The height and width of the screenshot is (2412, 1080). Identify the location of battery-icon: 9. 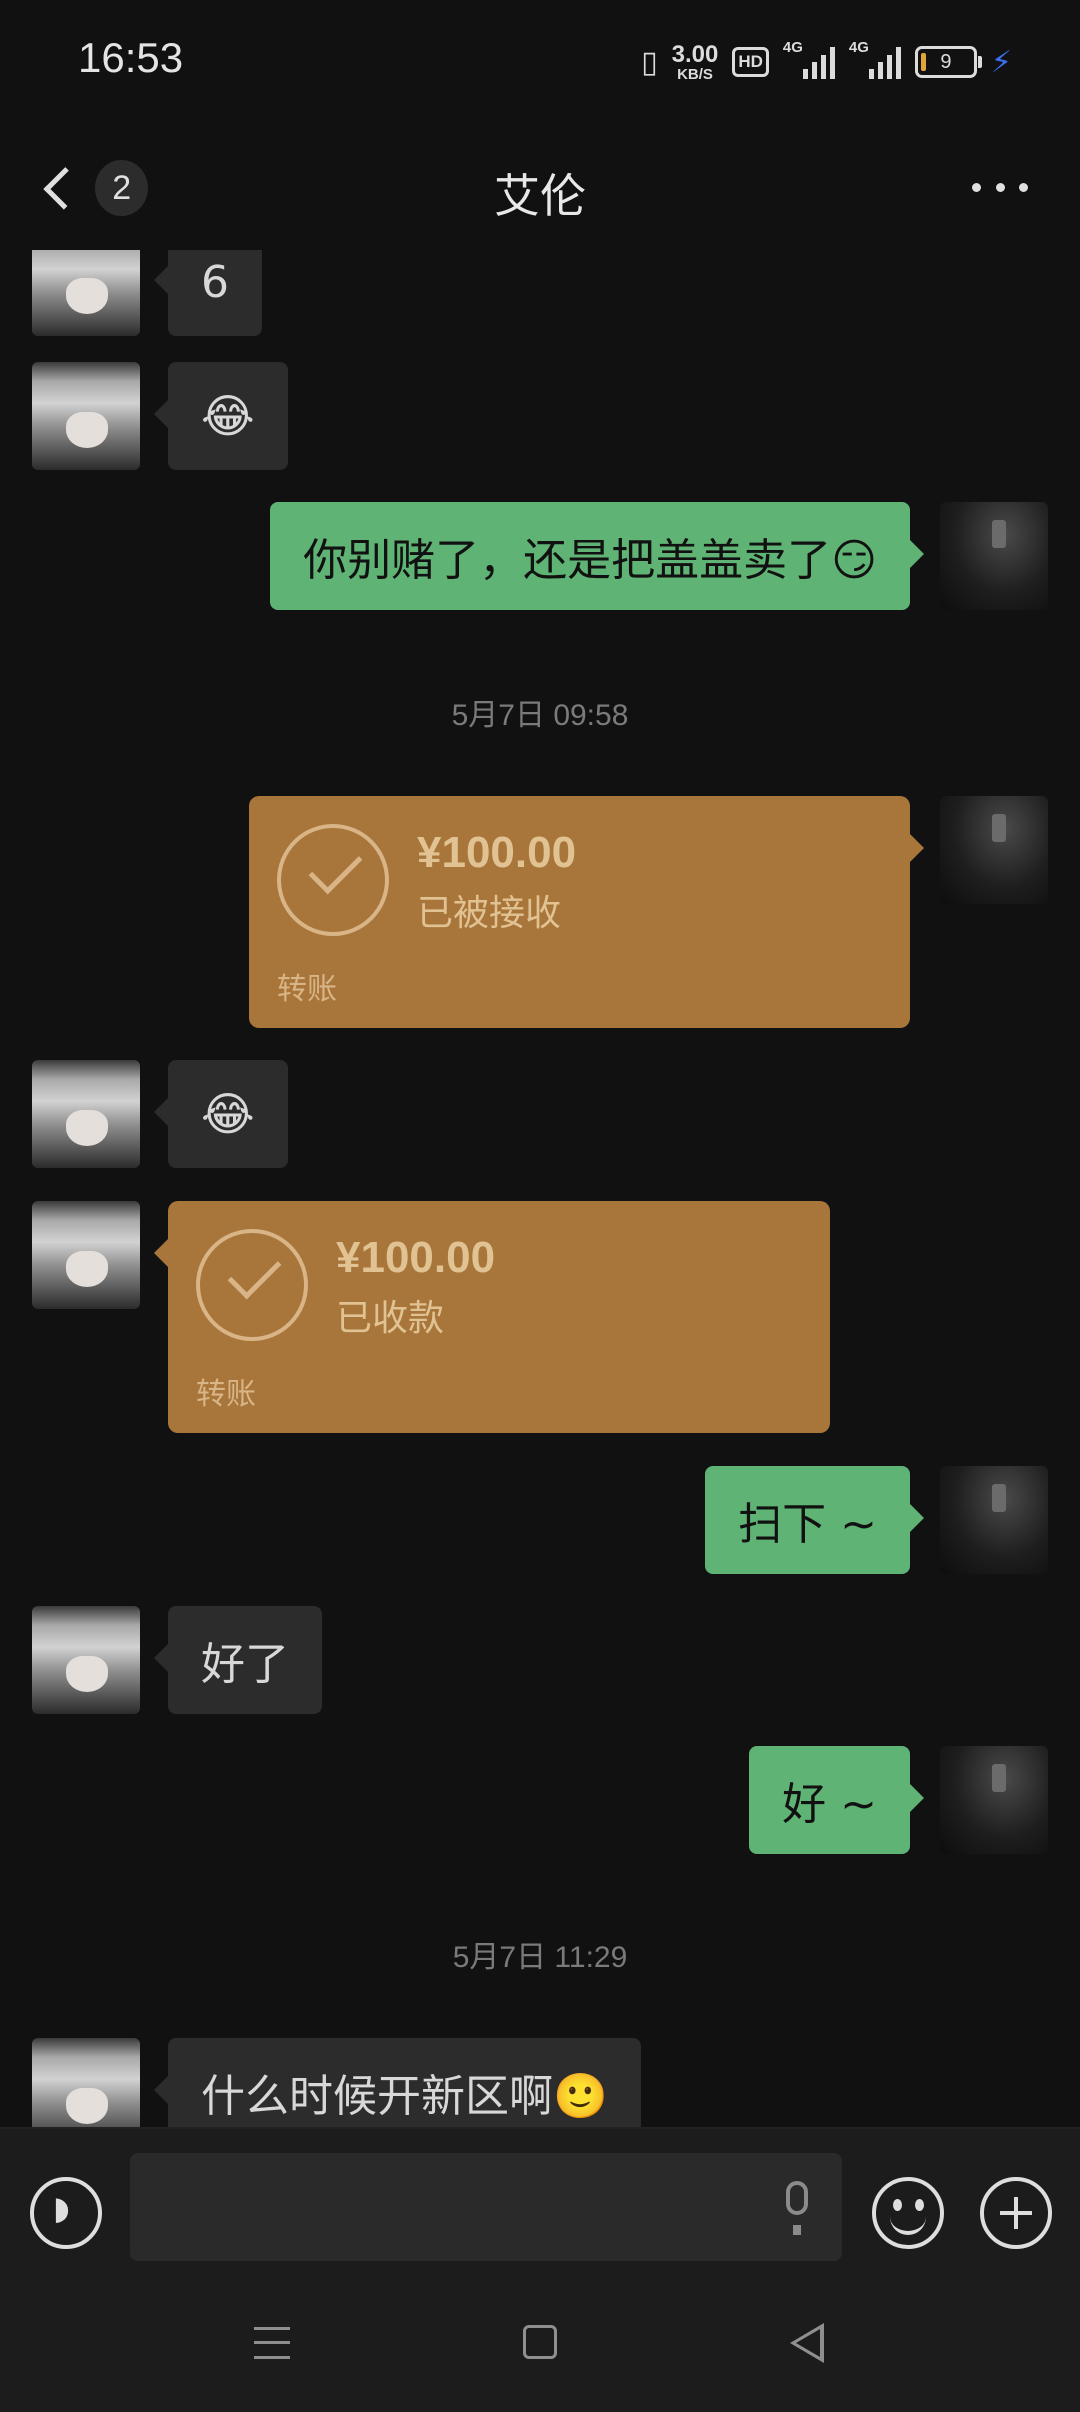
(948, 62).